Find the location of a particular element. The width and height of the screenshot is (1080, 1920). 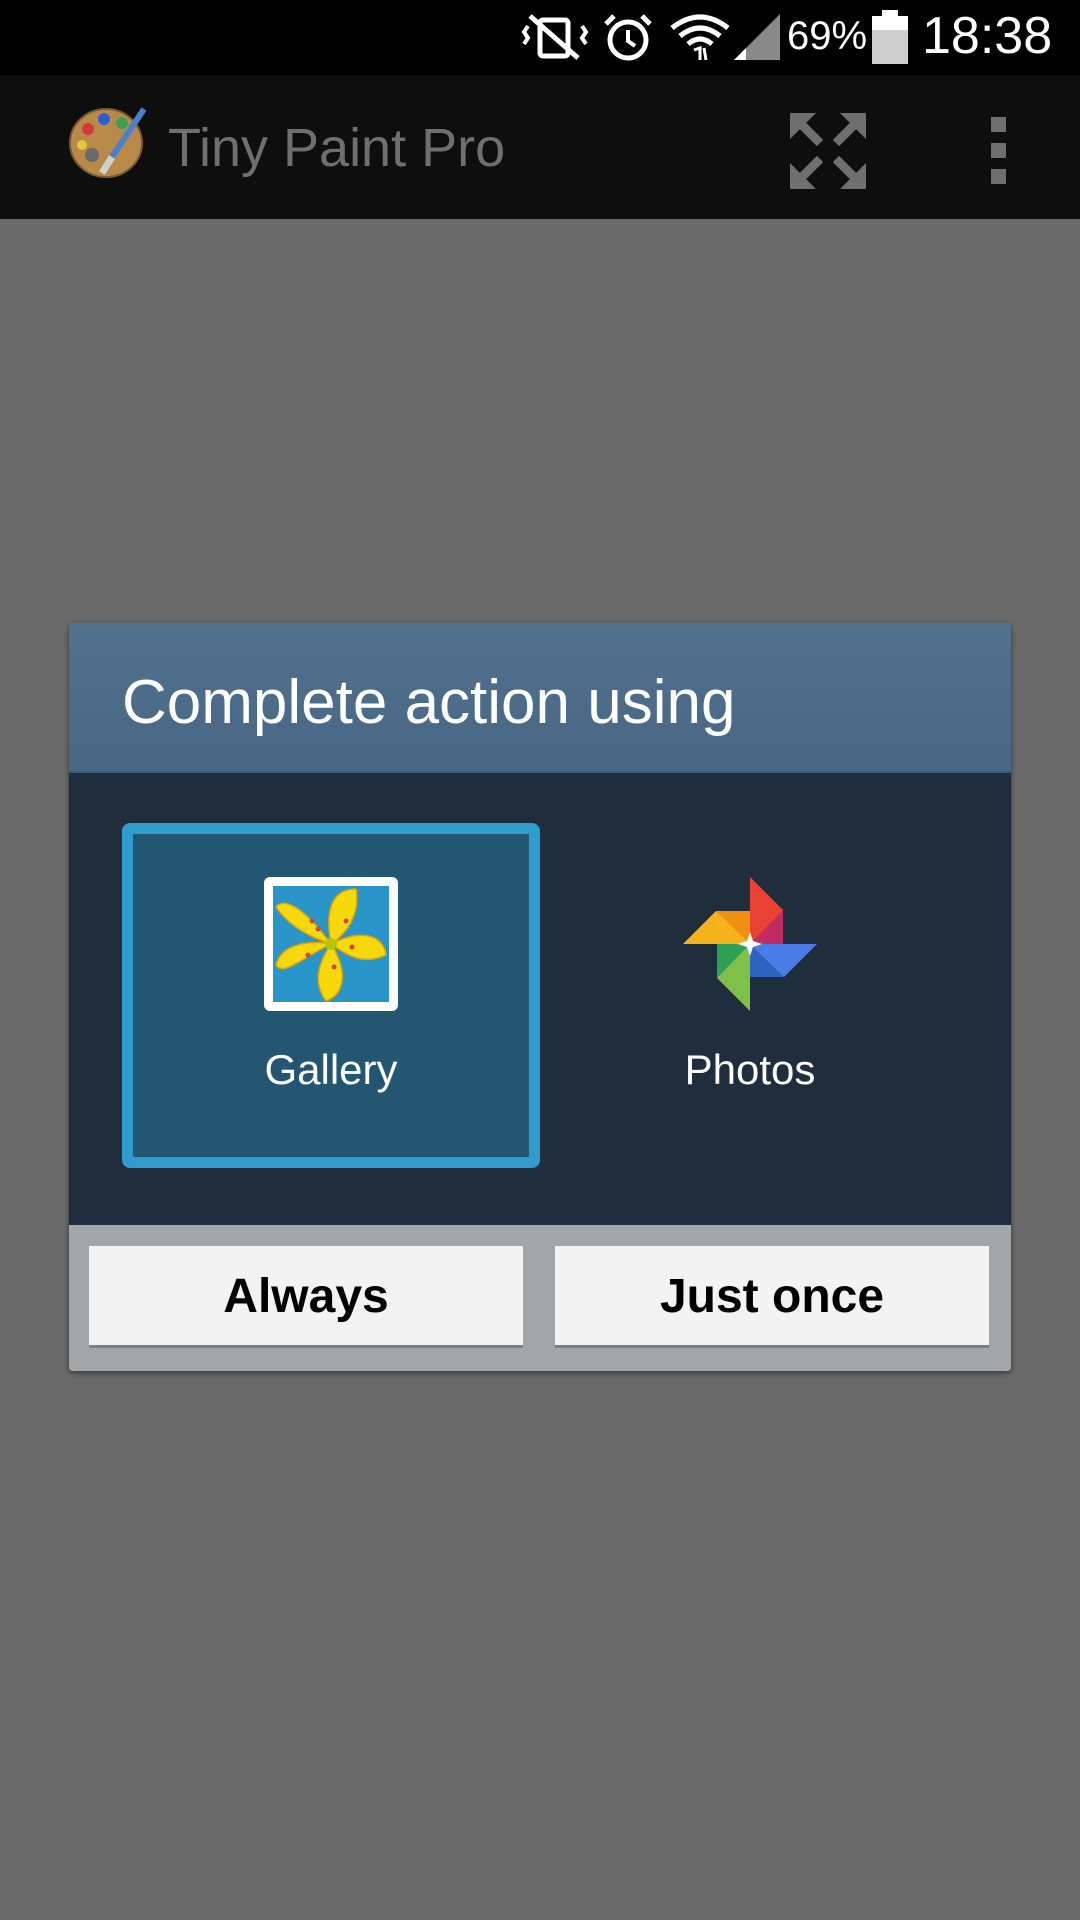

battery-percent: 69% is located at coordinates (827, 36).